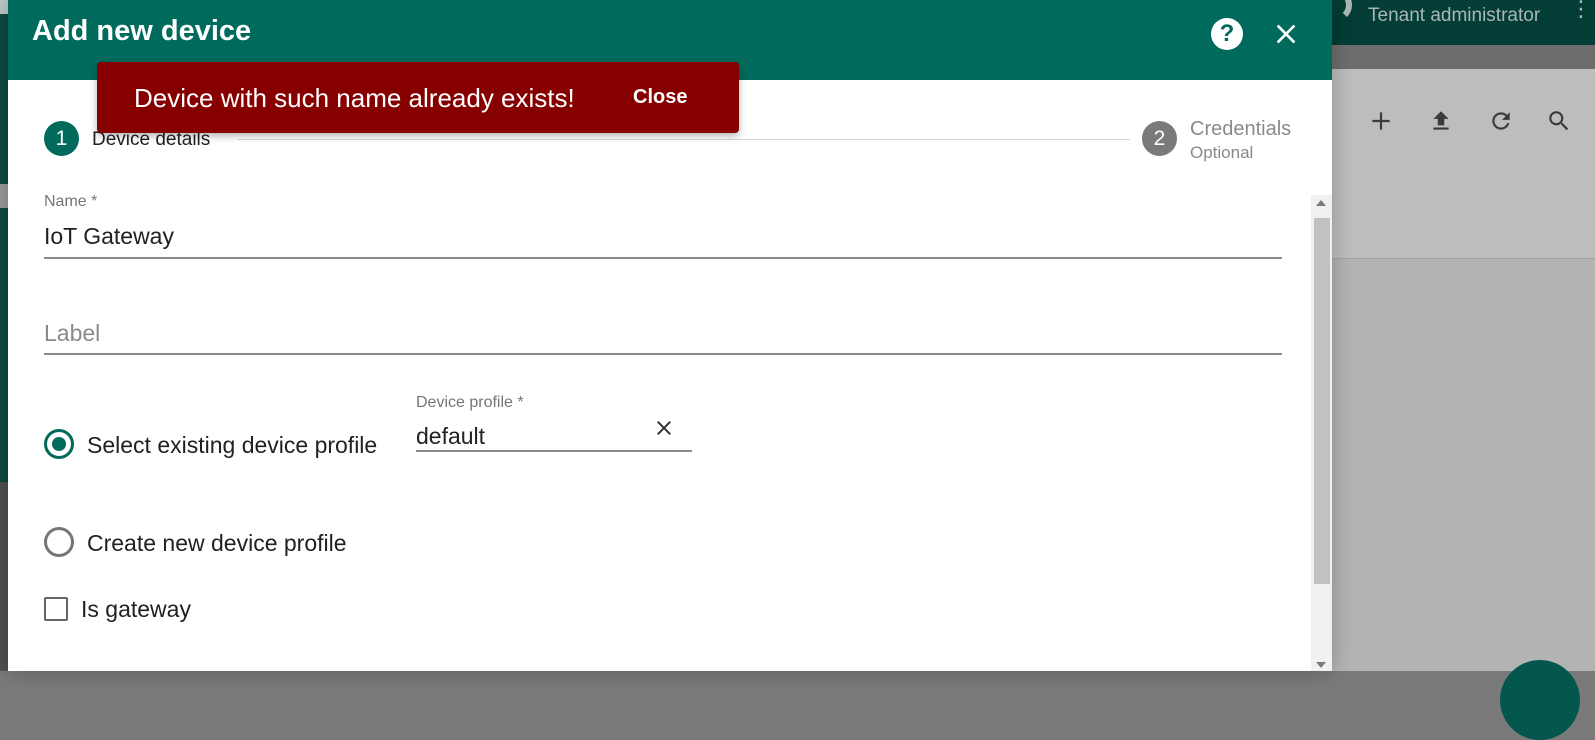 The height and width of the screenshot is (740, 1595). What do you see at coordinates (1159, 138) in the screenshot?
I see `step-number: 2` at bounding box center [1159, 138].